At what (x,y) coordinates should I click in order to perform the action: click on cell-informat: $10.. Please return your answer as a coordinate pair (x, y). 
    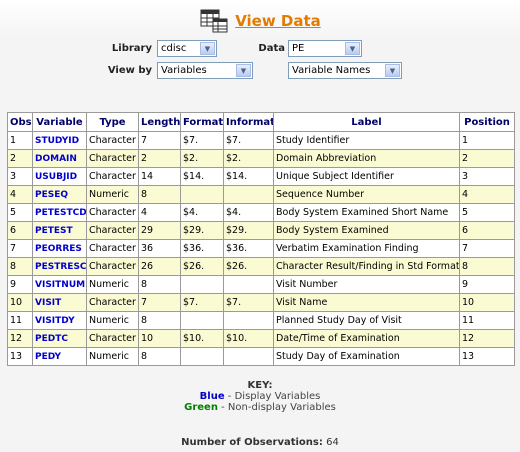
    Looking at the image, I should click on (248, 338).